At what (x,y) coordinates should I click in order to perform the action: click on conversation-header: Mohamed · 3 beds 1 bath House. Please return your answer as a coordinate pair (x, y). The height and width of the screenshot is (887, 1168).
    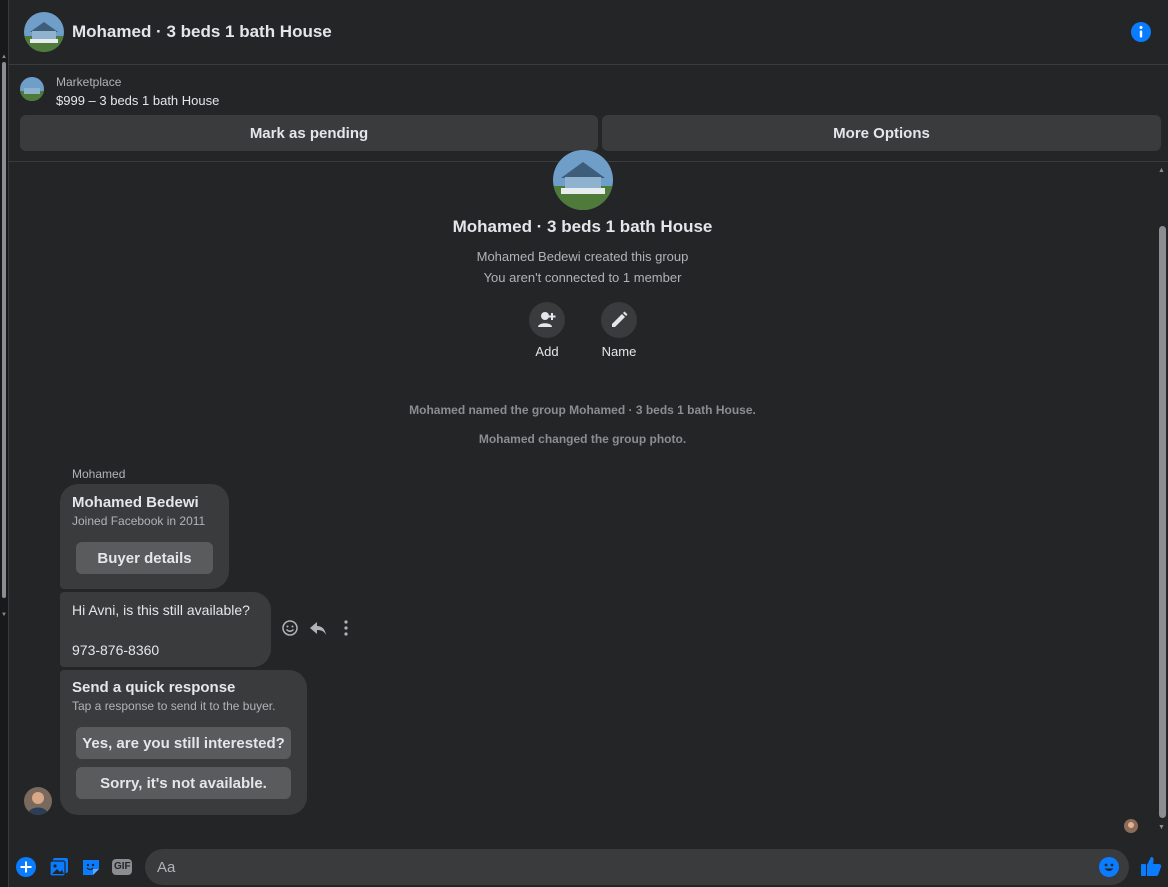
    Looking at the image, I should click on (588, 32).